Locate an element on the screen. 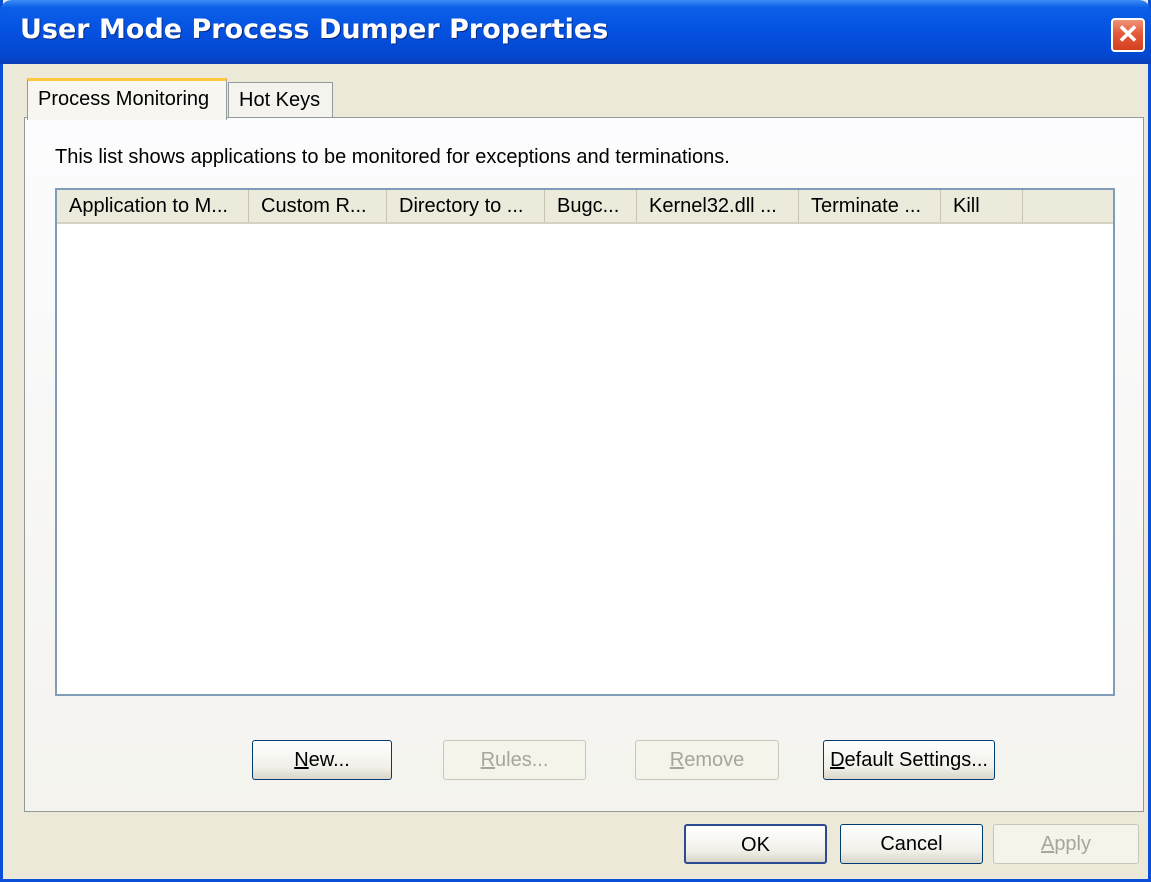  apply-button: Apply is located at coordinates (1066, 844).